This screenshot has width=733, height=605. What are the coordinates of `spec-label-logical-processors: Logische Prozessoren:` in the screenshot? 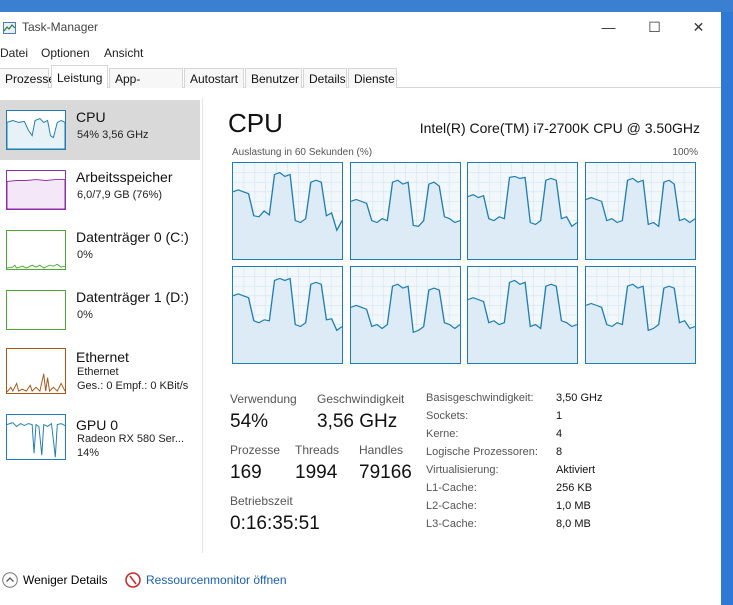 It's located at (482, 452).